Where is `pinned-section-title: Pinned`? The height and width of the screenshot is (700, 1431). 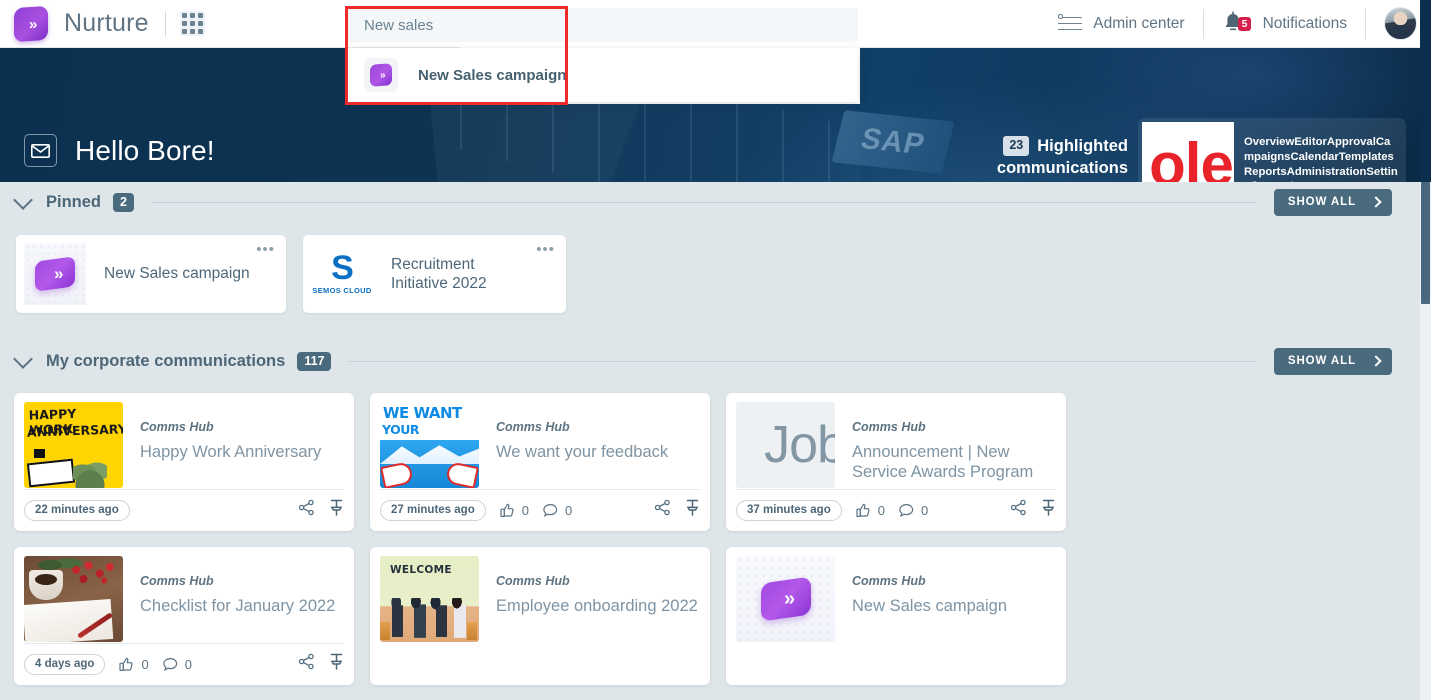
pinned-section-title: Pinned is located at coordinates (74, 201).